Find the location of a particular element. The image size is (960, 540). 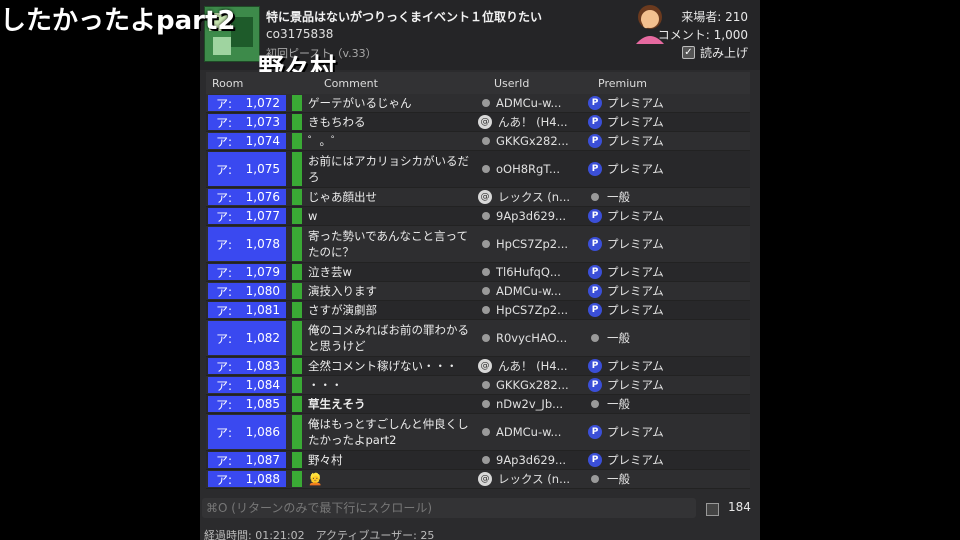

comment-number: 1,088 is located at coordinates (262, 479).